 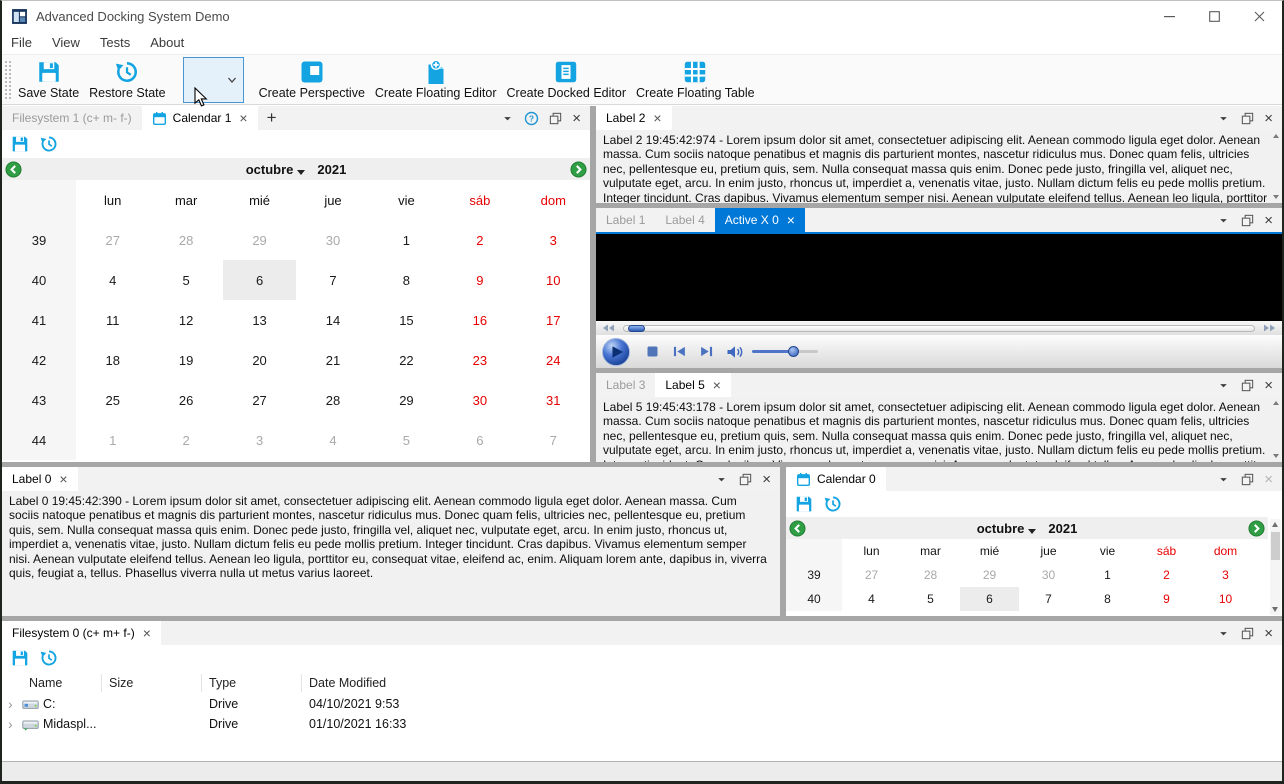 What do you see at coordinates (939, 277) in the screenshot?
I see `video-display` at bounding box center [939, 277].